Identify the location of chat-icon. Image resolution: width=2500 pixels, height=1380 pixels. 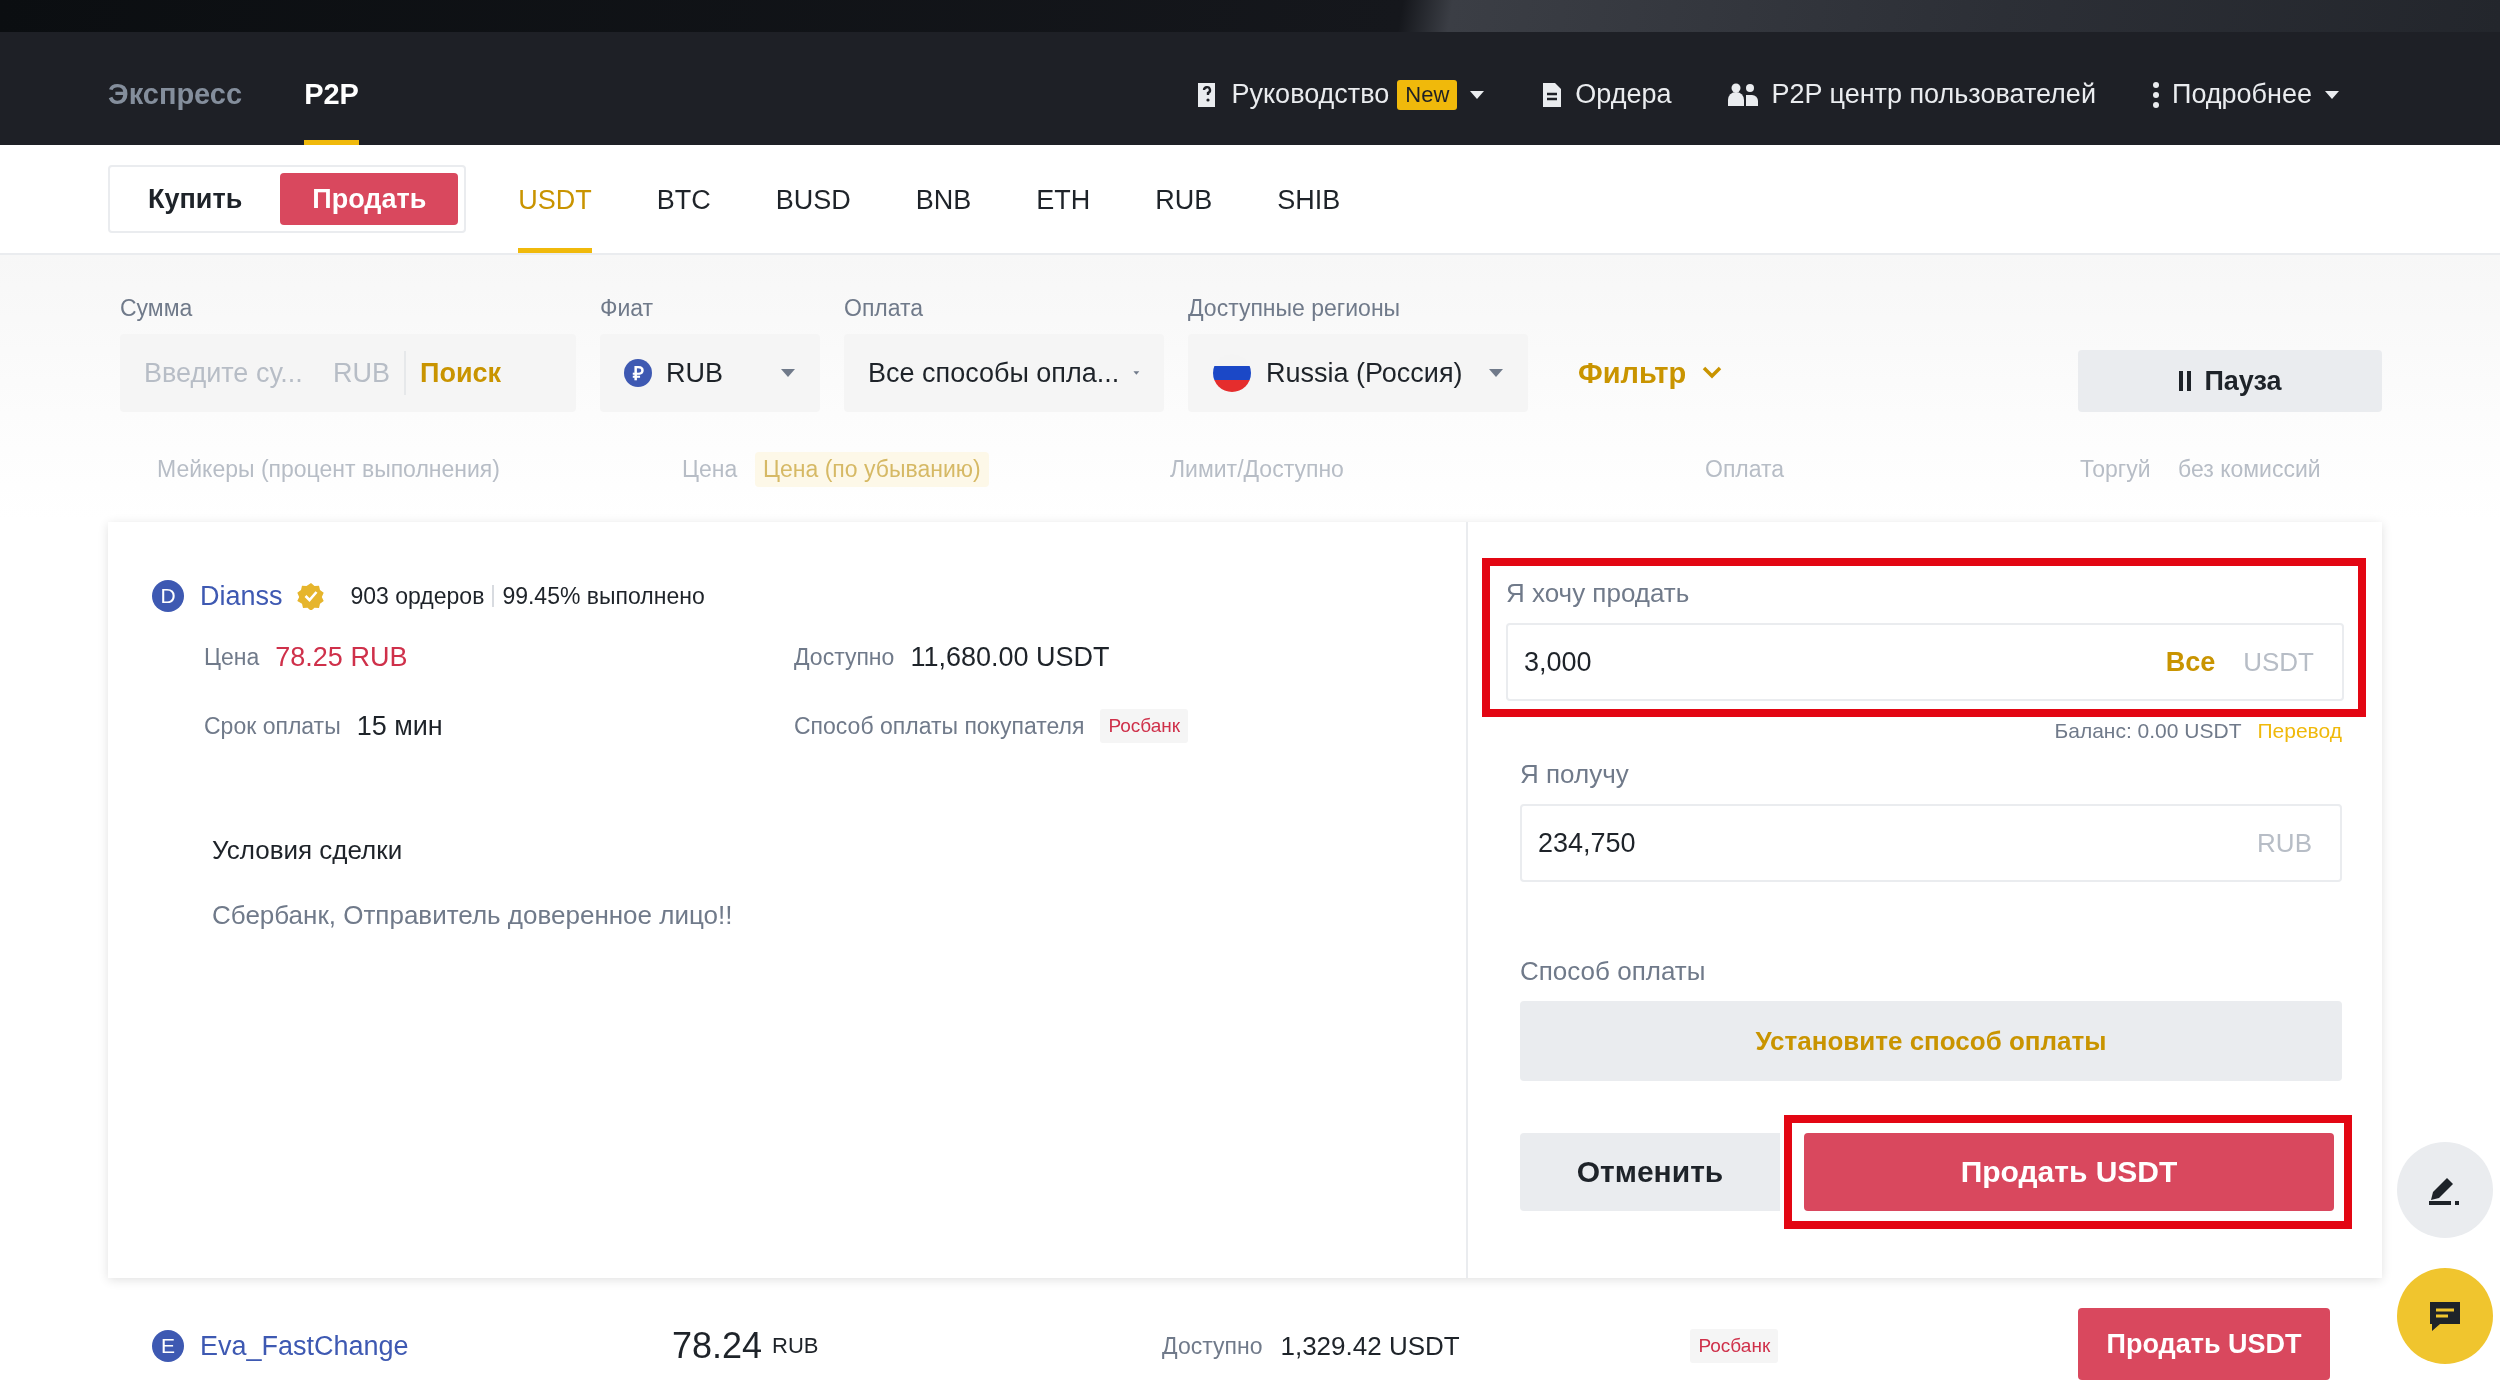
(2445, 1316).